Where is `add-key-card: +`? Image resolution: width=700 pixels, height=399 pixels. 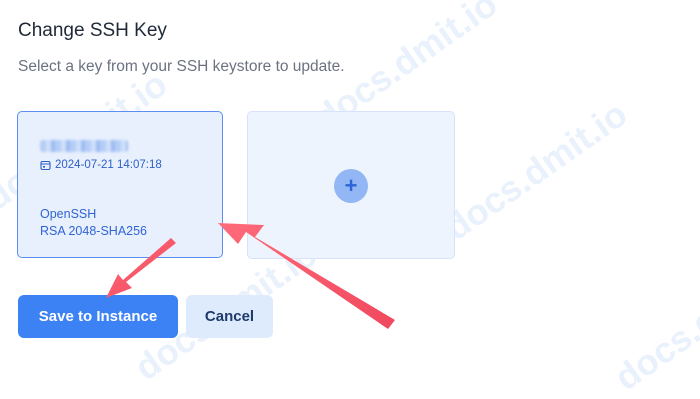
add-key-card: + is located at coordinates (351, 185).